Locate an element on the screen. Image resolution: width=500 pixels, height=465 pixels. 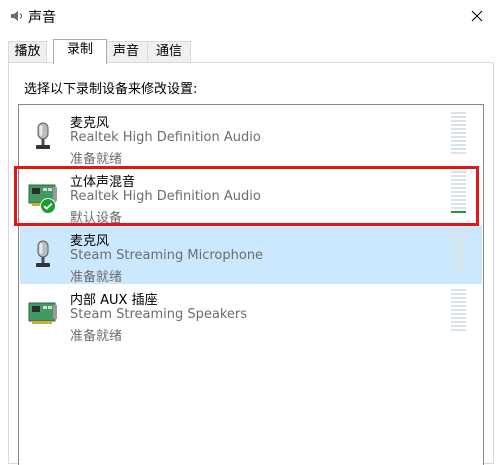
device-item: 麦克风 Steam Streaming Microphone 准备就绪 is located at coordinates (251, 255).